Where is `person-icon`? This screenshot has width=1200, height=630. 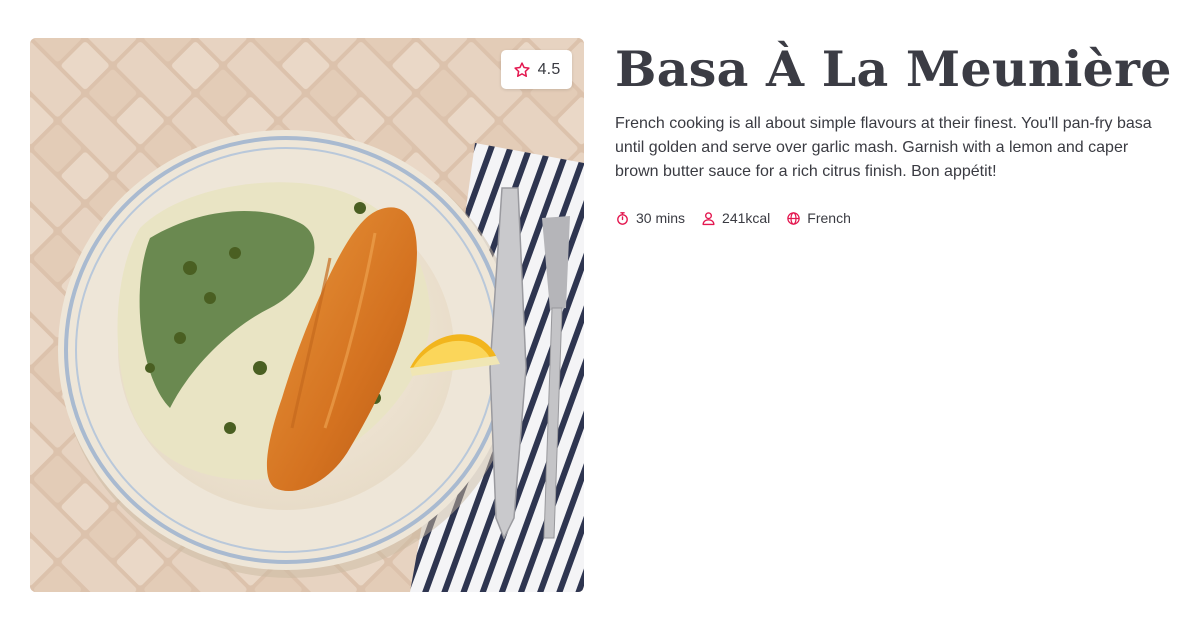
person-icon is located at coordinates (708, 218).